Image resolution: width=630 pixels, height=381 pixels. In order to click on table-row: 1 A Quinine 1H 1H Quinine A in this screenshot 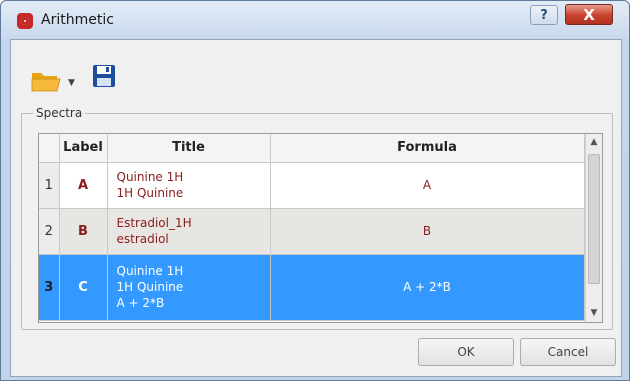, I will do `click(312, 185)`.